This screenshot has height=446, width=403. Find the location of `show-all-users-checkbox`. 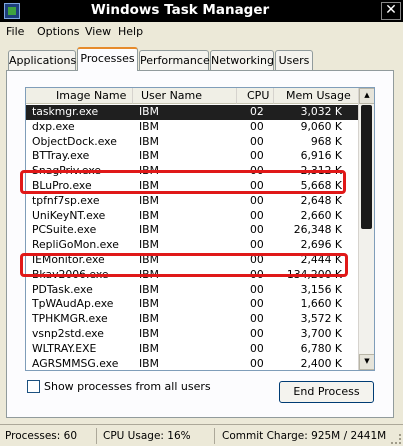

show-all-users-checkbox is located at coordinates (33, 386).